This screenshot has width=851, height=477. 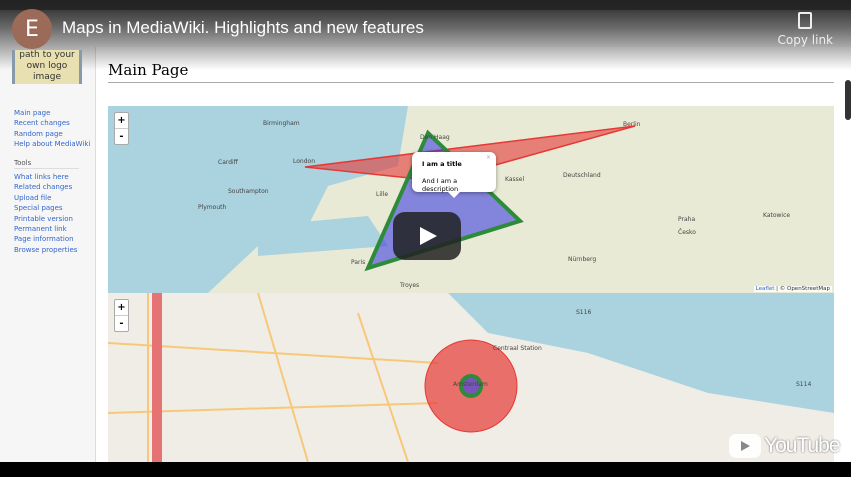 What do you see at coordinates (687, 232) in the screenshot?
I see `map-label: Česko` at bounding box center [687, 232].